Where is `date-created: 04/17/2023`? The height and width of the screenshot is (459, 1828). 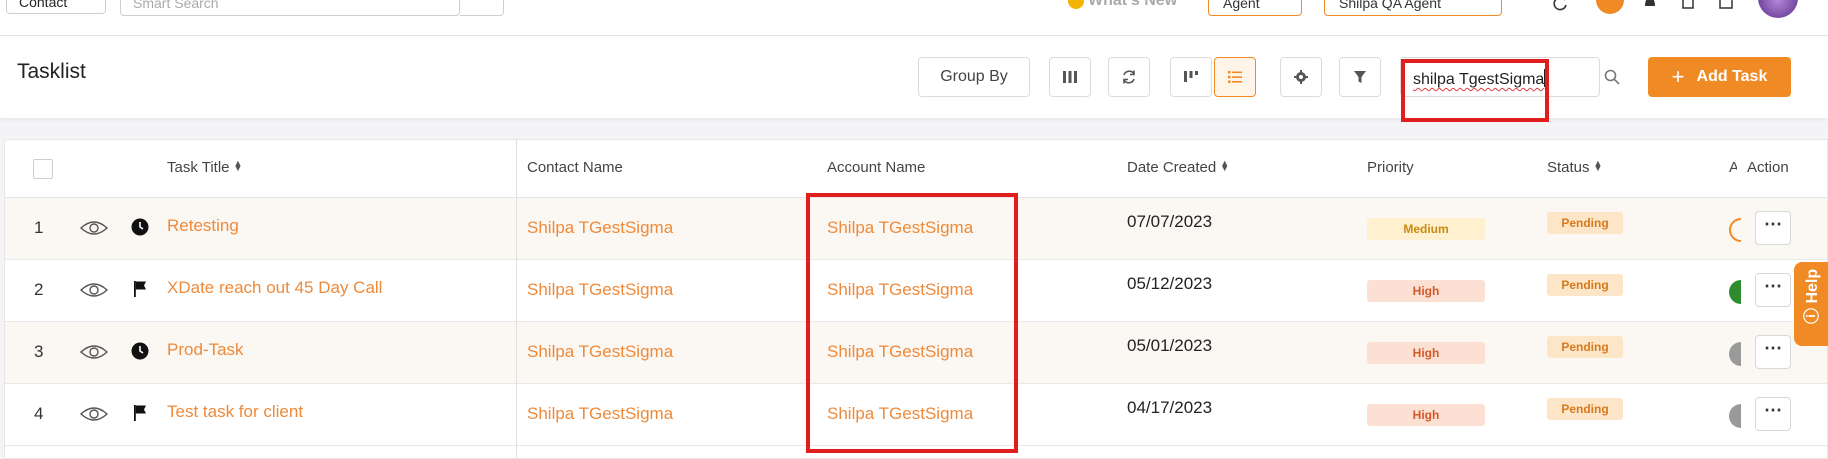
date-created: 04/17/2023 is located at coordinates (1170, 407).